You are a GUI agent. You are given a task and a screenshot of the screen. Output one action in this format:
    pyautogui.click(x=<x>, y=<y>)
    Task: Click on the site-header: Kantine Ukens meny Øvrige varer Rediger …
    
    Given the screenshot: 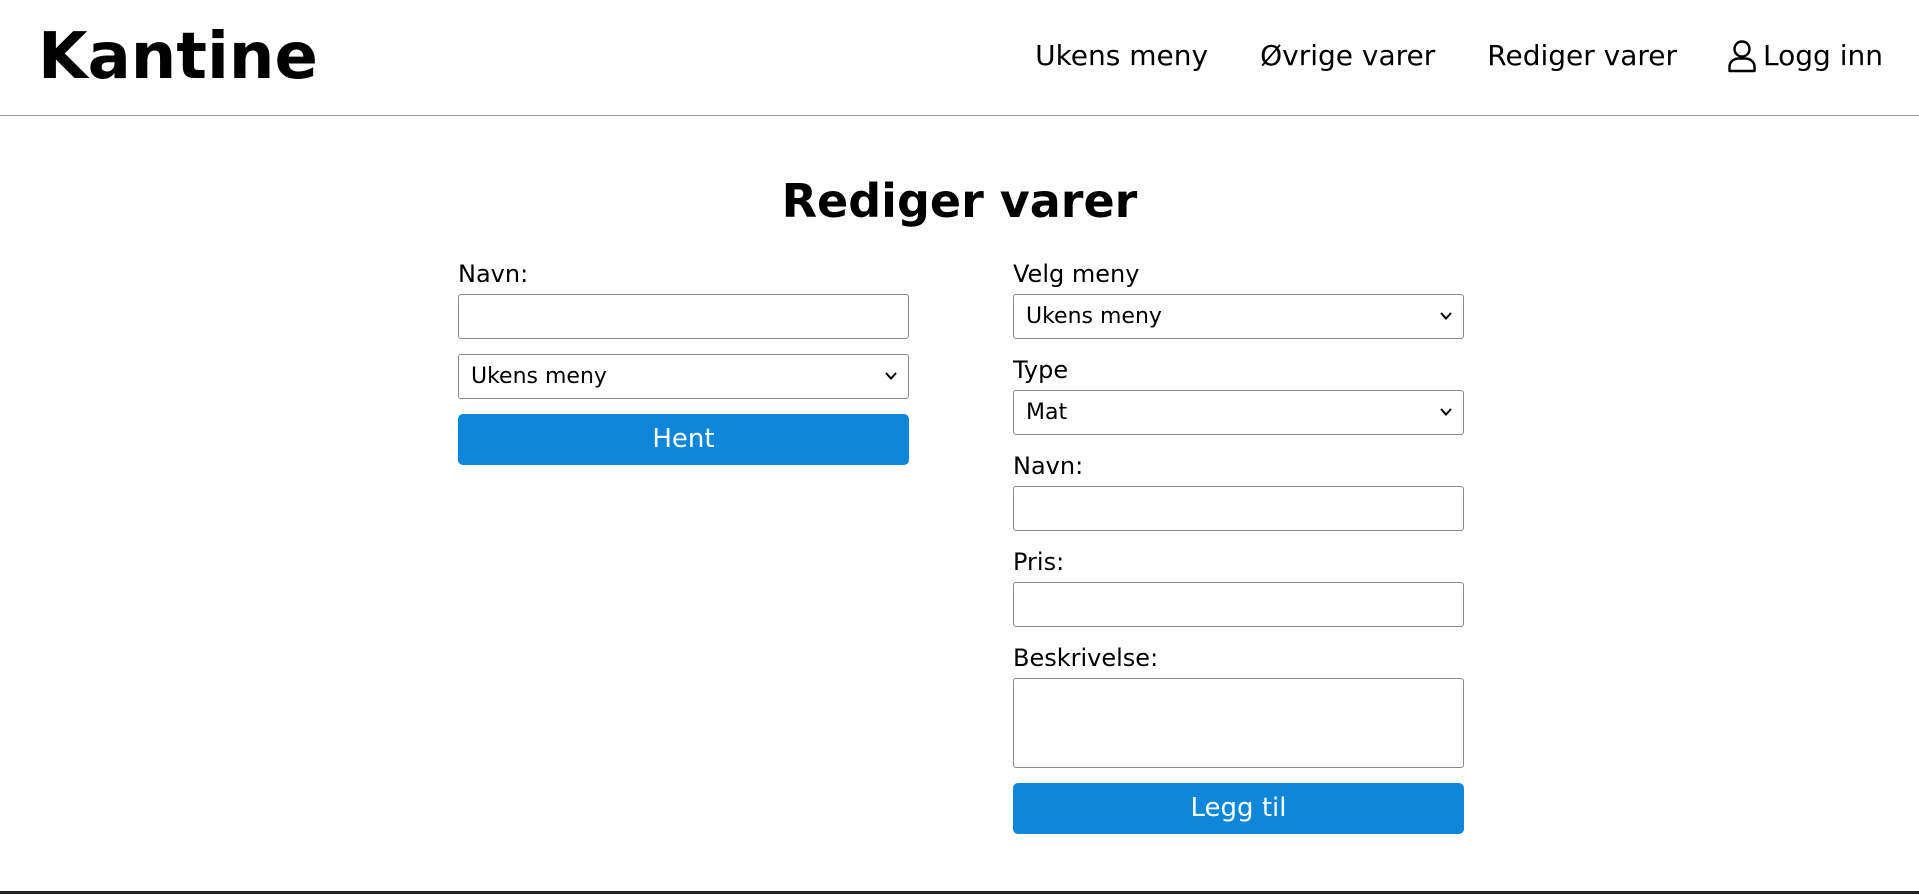 What is the action you would take?
    pyautogui.click(x=959, y=58)
    